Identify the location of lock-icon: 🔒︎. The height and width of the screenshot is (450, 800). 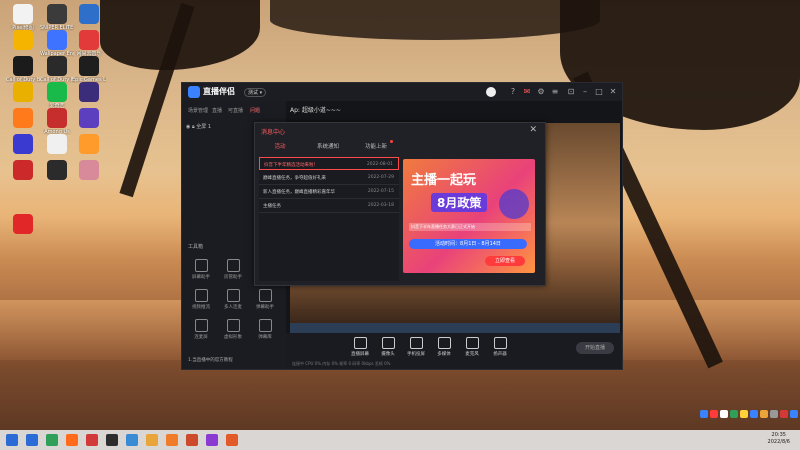
(193, 127).